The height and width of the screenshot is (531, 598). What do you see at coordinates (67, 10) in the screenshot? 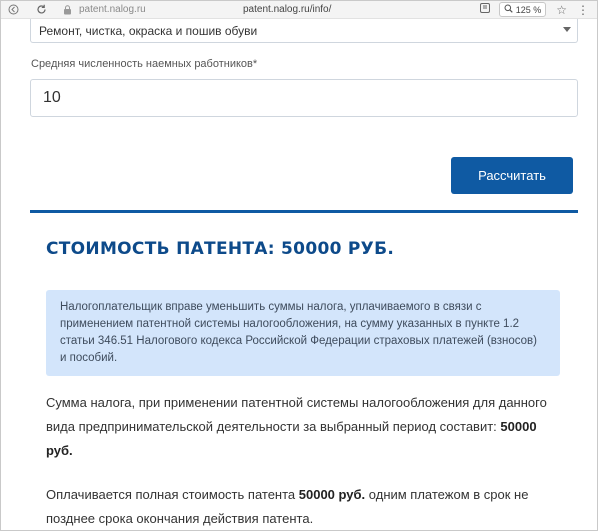
I see `lock-icon` at bounding box center [67, 10].